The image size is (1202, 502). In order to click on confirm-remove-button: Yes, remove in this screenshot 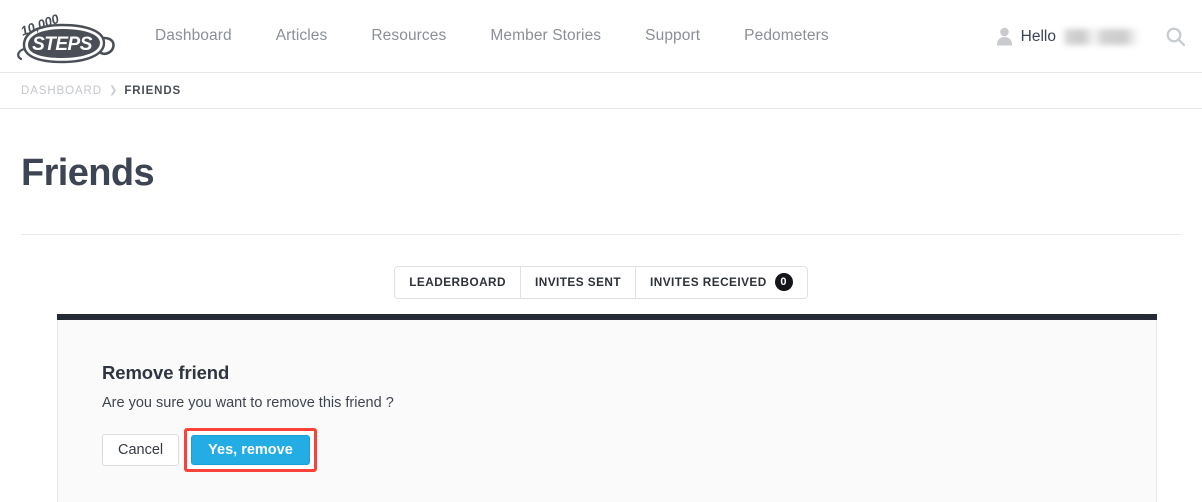, I will do `click(250, 449)`.